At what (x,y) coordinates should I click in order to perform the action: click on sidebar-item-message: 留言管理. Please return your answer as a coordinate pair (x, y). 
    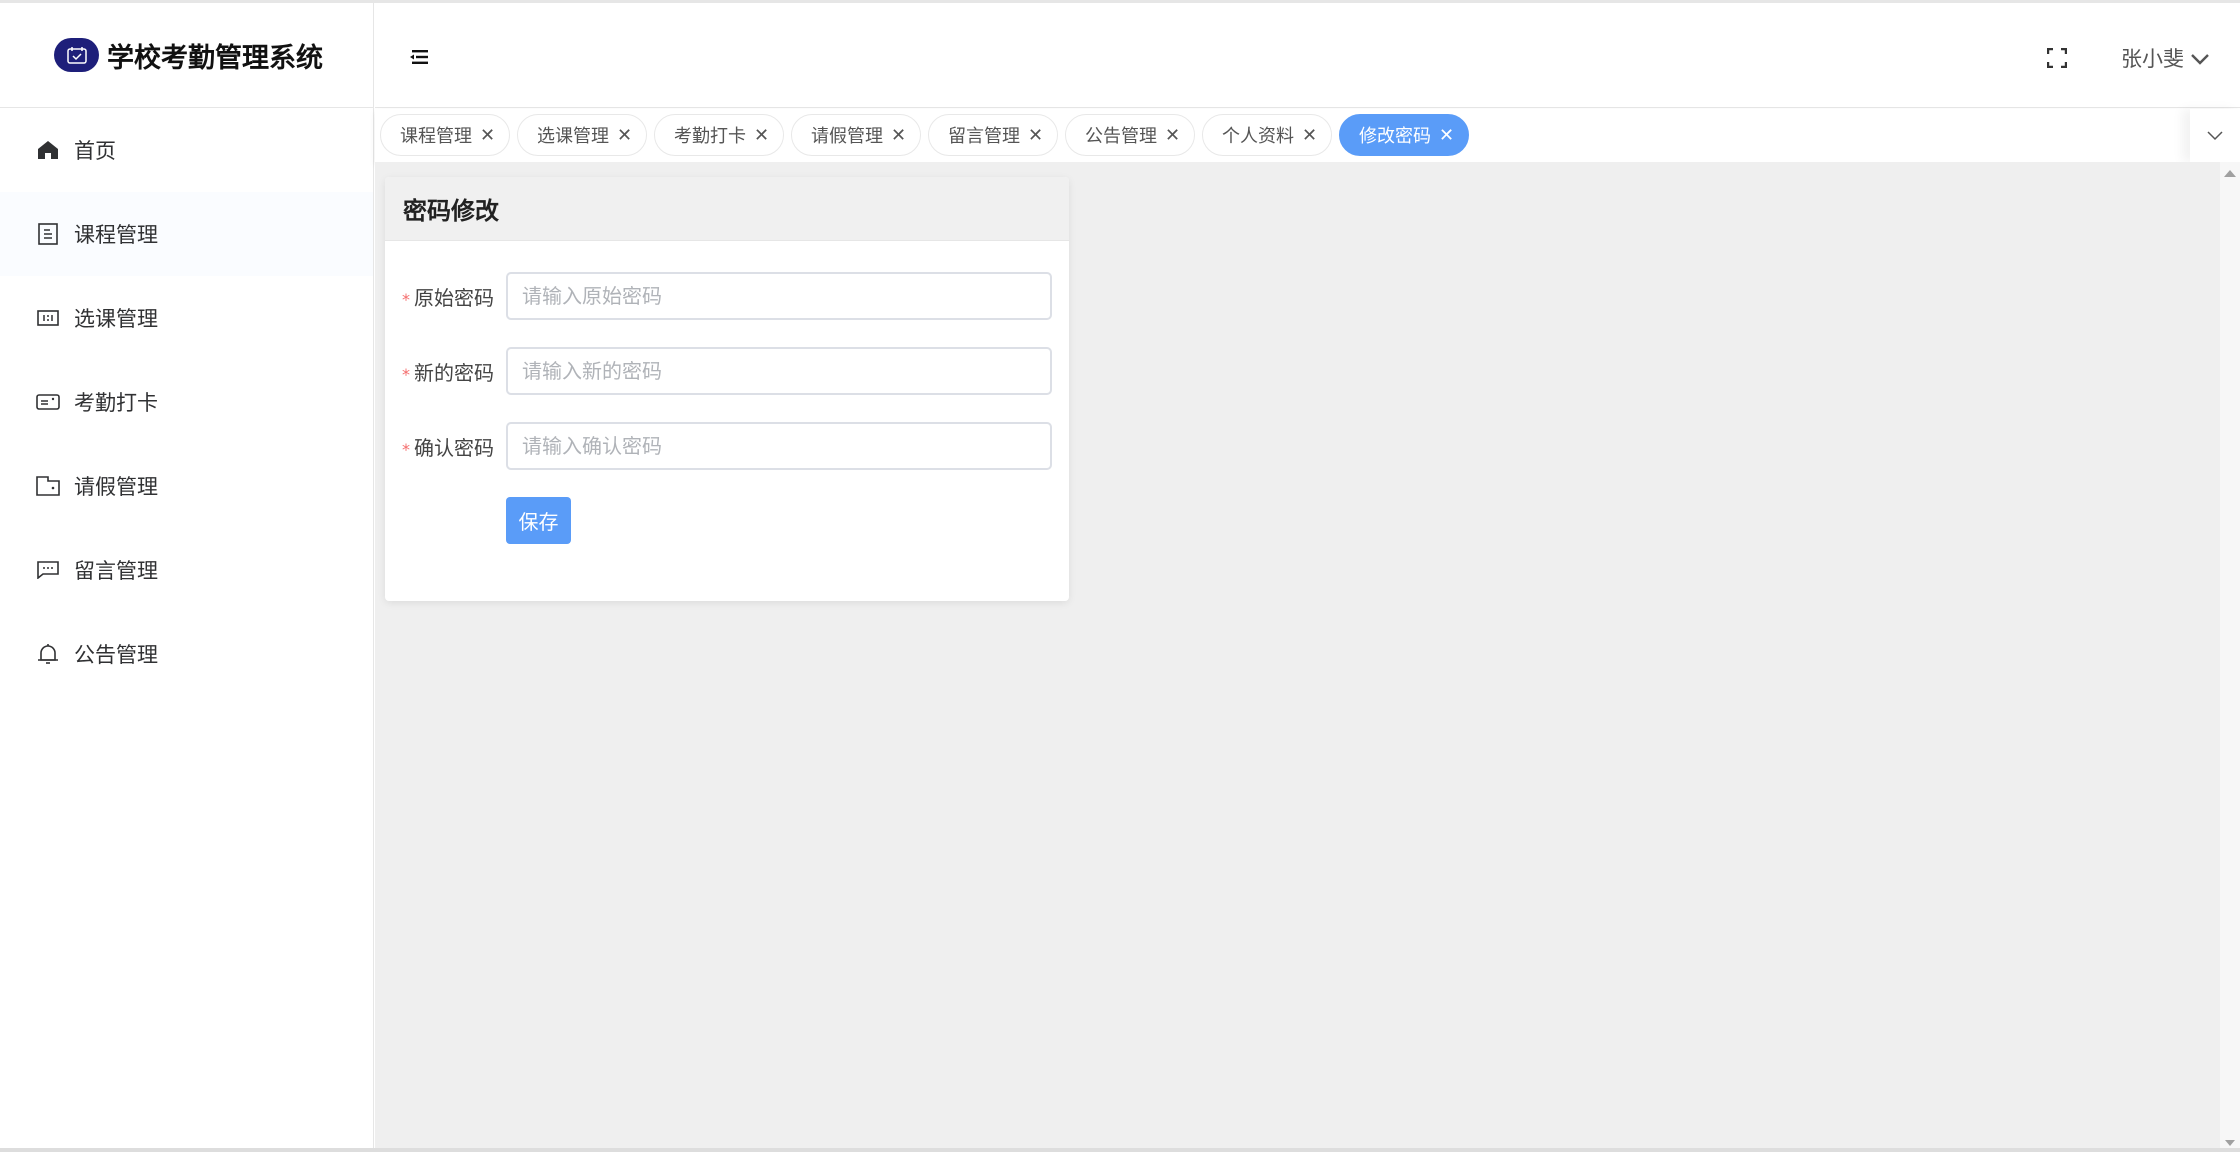
    Looking at the image, I should click on (186, 570).